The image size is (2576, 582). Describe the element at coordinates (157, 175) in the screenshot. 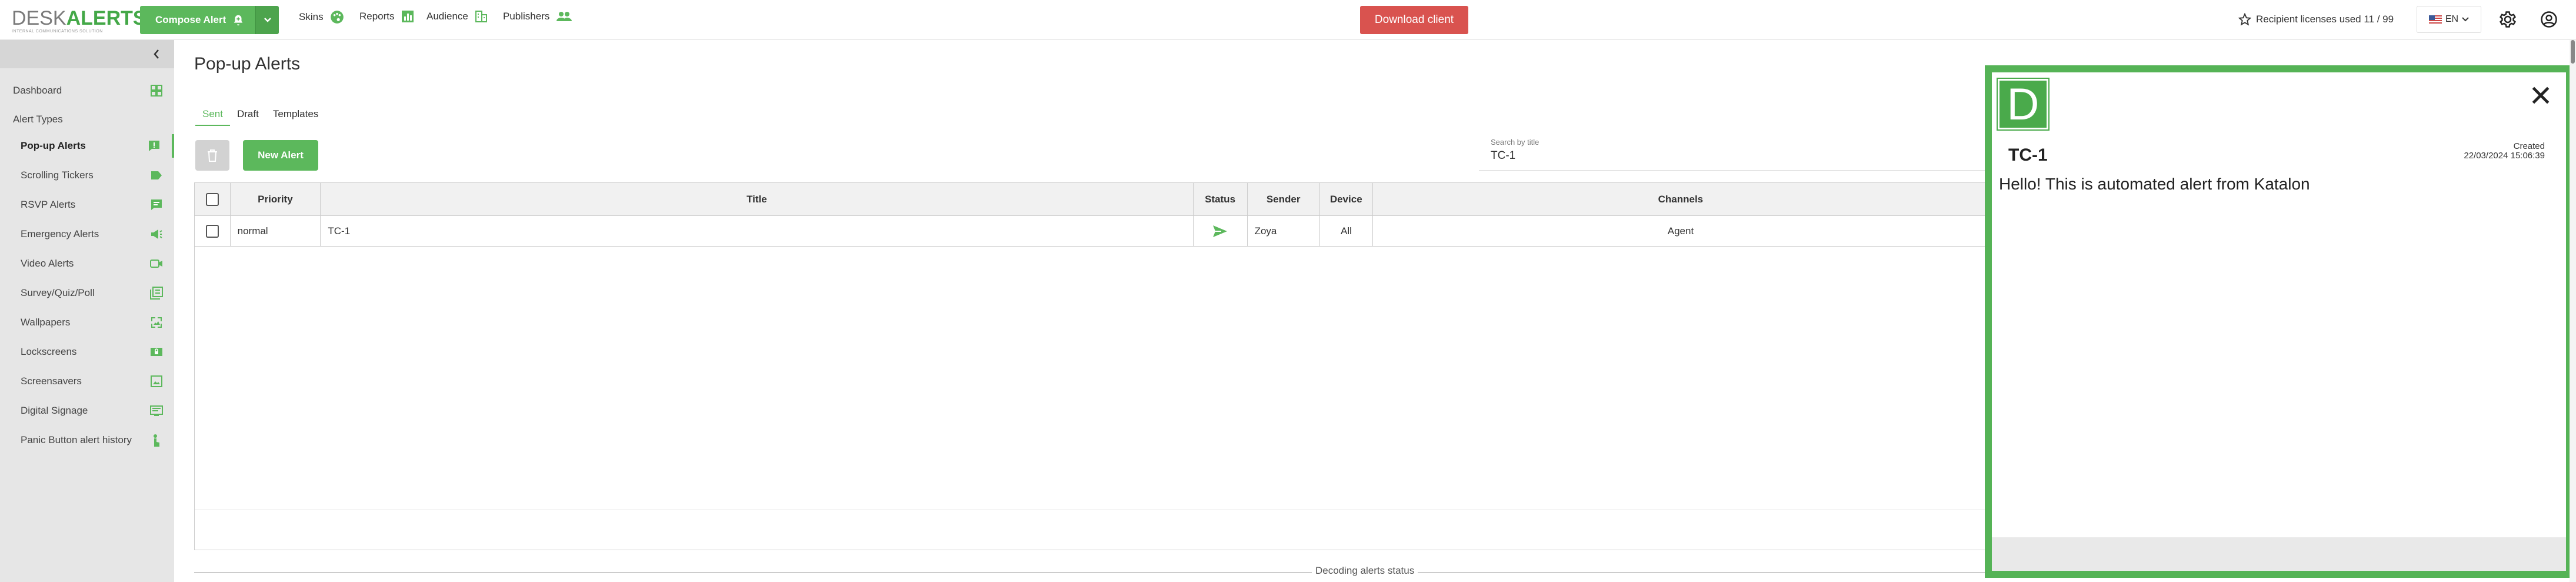

I see `ticker-icon` at that location.